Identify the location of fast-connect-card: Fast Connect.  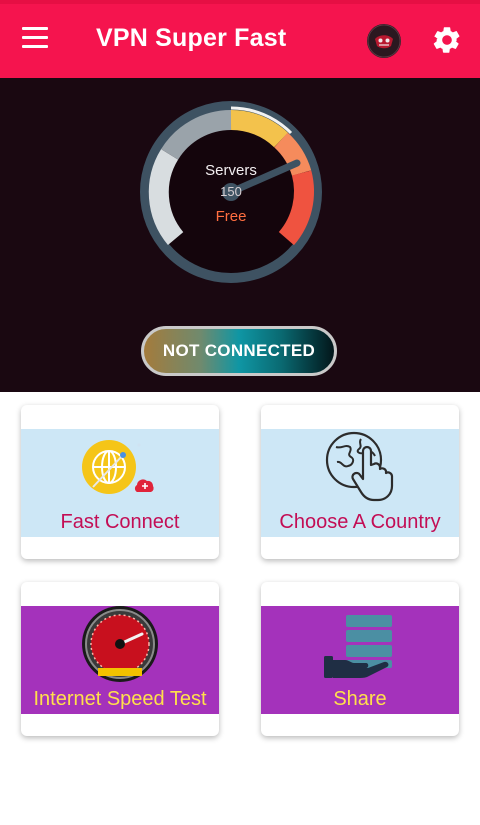
(120, 482).